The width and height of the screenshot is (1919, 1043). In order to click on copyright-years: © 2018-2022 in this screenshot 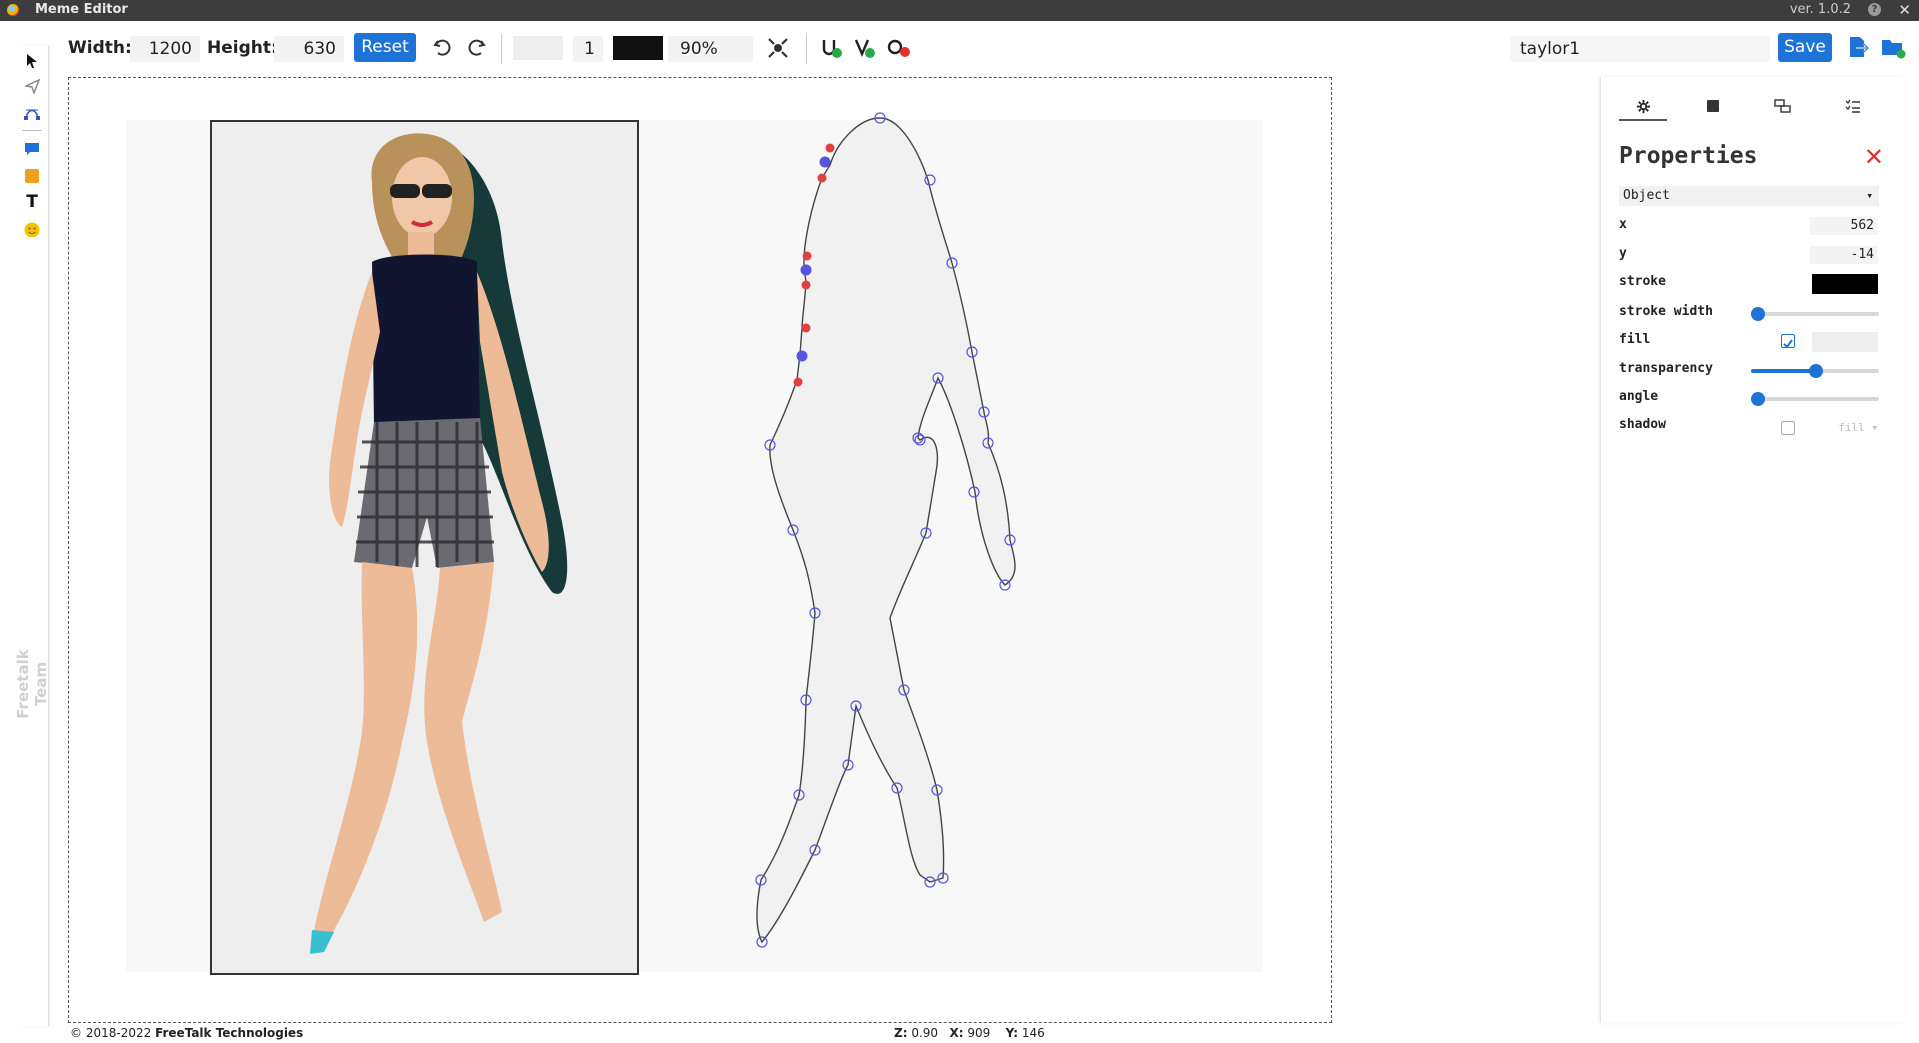, I will do `click(111, 1033)`.